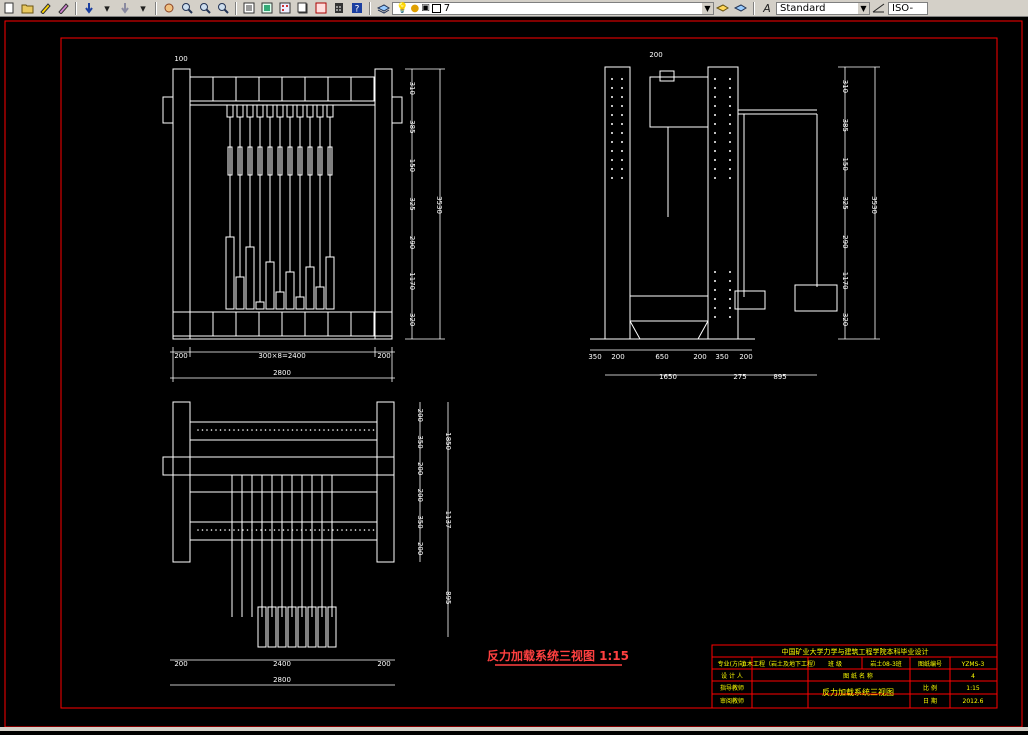 The width and height of the screenshot is (1028, 735). I want to click on lock-icon: ▣, so click(425, 8).